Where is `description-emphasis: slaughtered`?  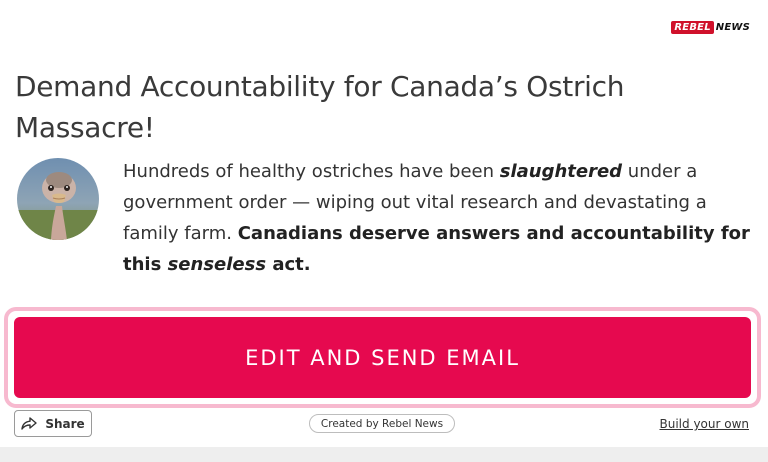 description-emphasis: slaughtered is located at coordinates (561, 171).